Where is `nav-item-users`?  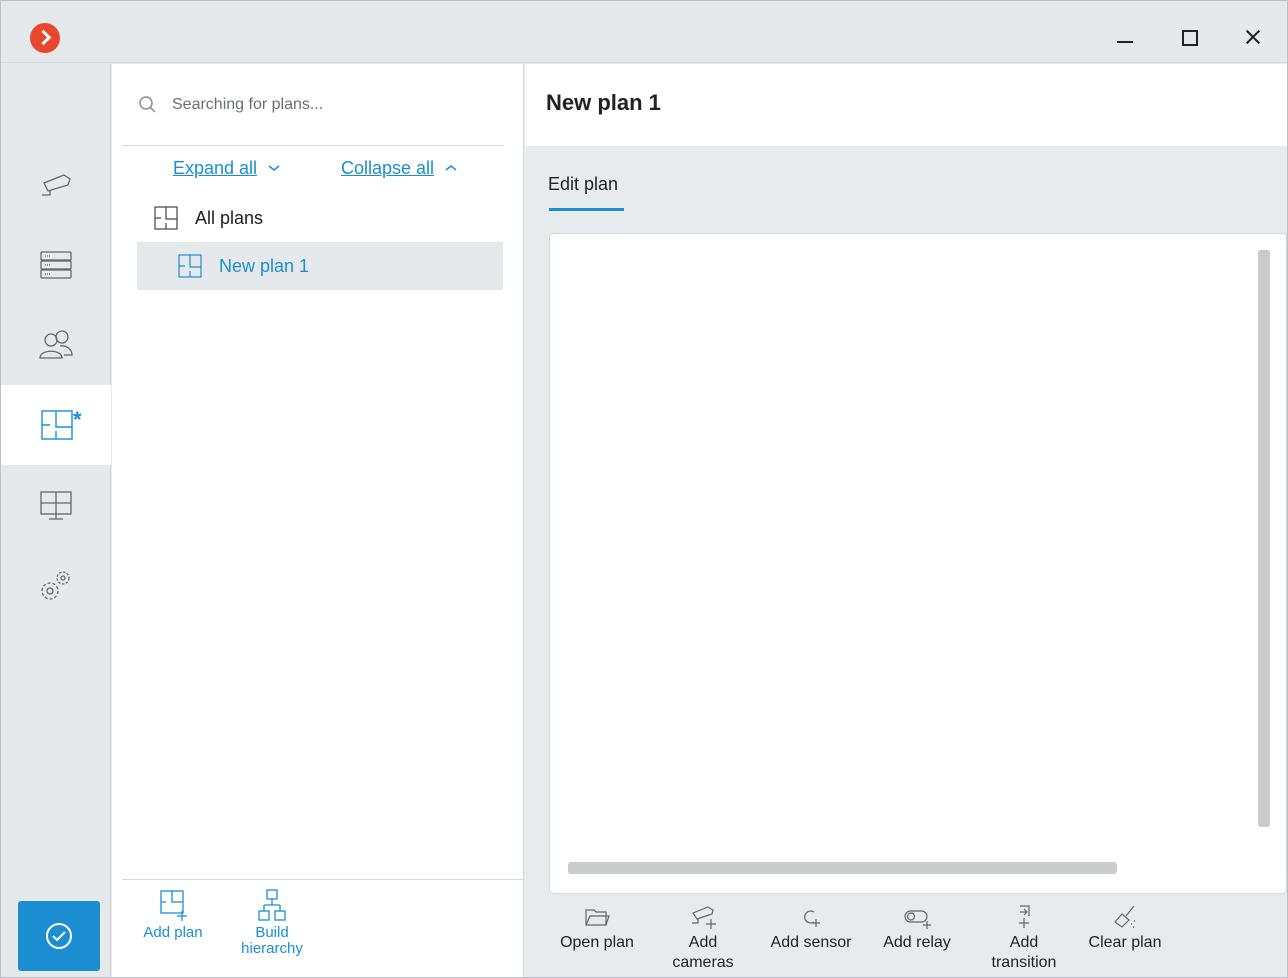 nav-item-users is located at coordinates (56, 345).